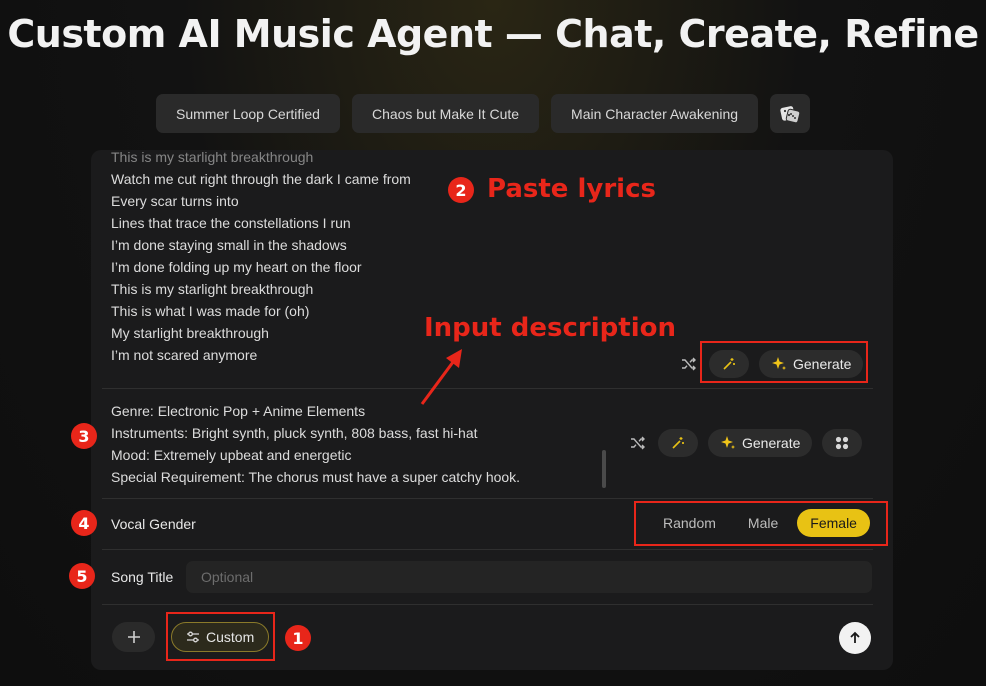 This screenshot has height=686, width=986. What do you see at coordinates (550, 328) in the screenshot?
I see `annotation-input-description: Input description` at bounding box center [550, 328].